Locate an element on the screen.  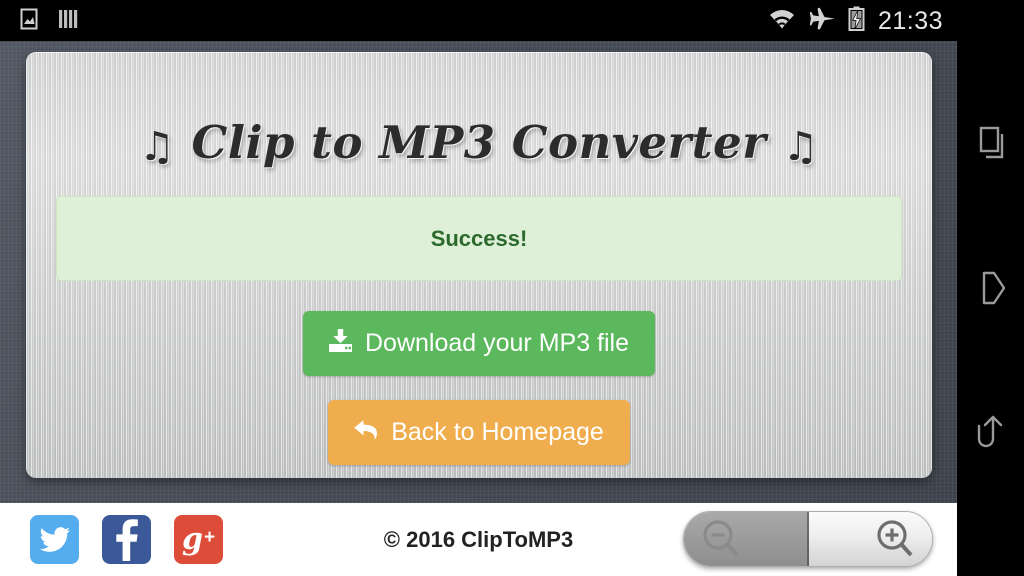
music-note-right-icon: ♫ is located at coordinates (800, 147).